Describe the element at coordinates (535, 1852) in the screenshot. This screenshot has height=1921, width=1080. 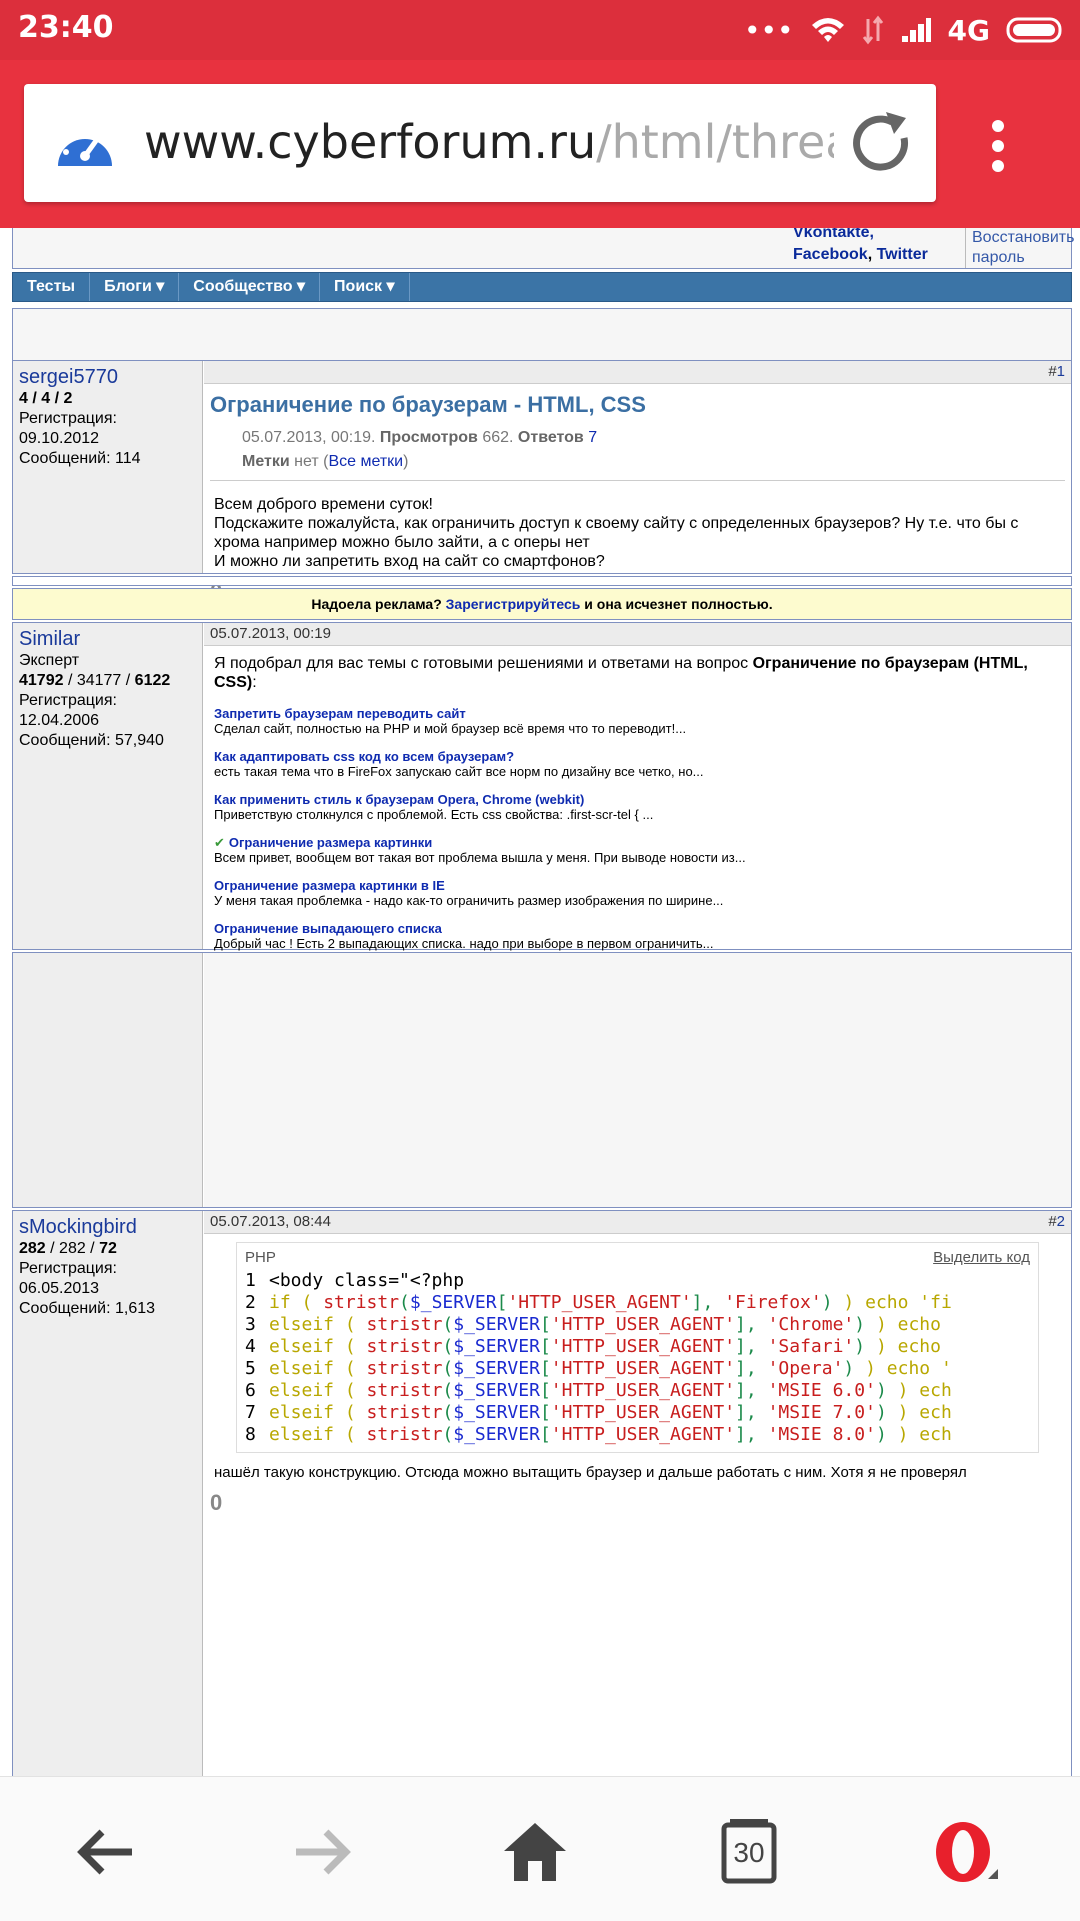
I see `home-icon` at that location.